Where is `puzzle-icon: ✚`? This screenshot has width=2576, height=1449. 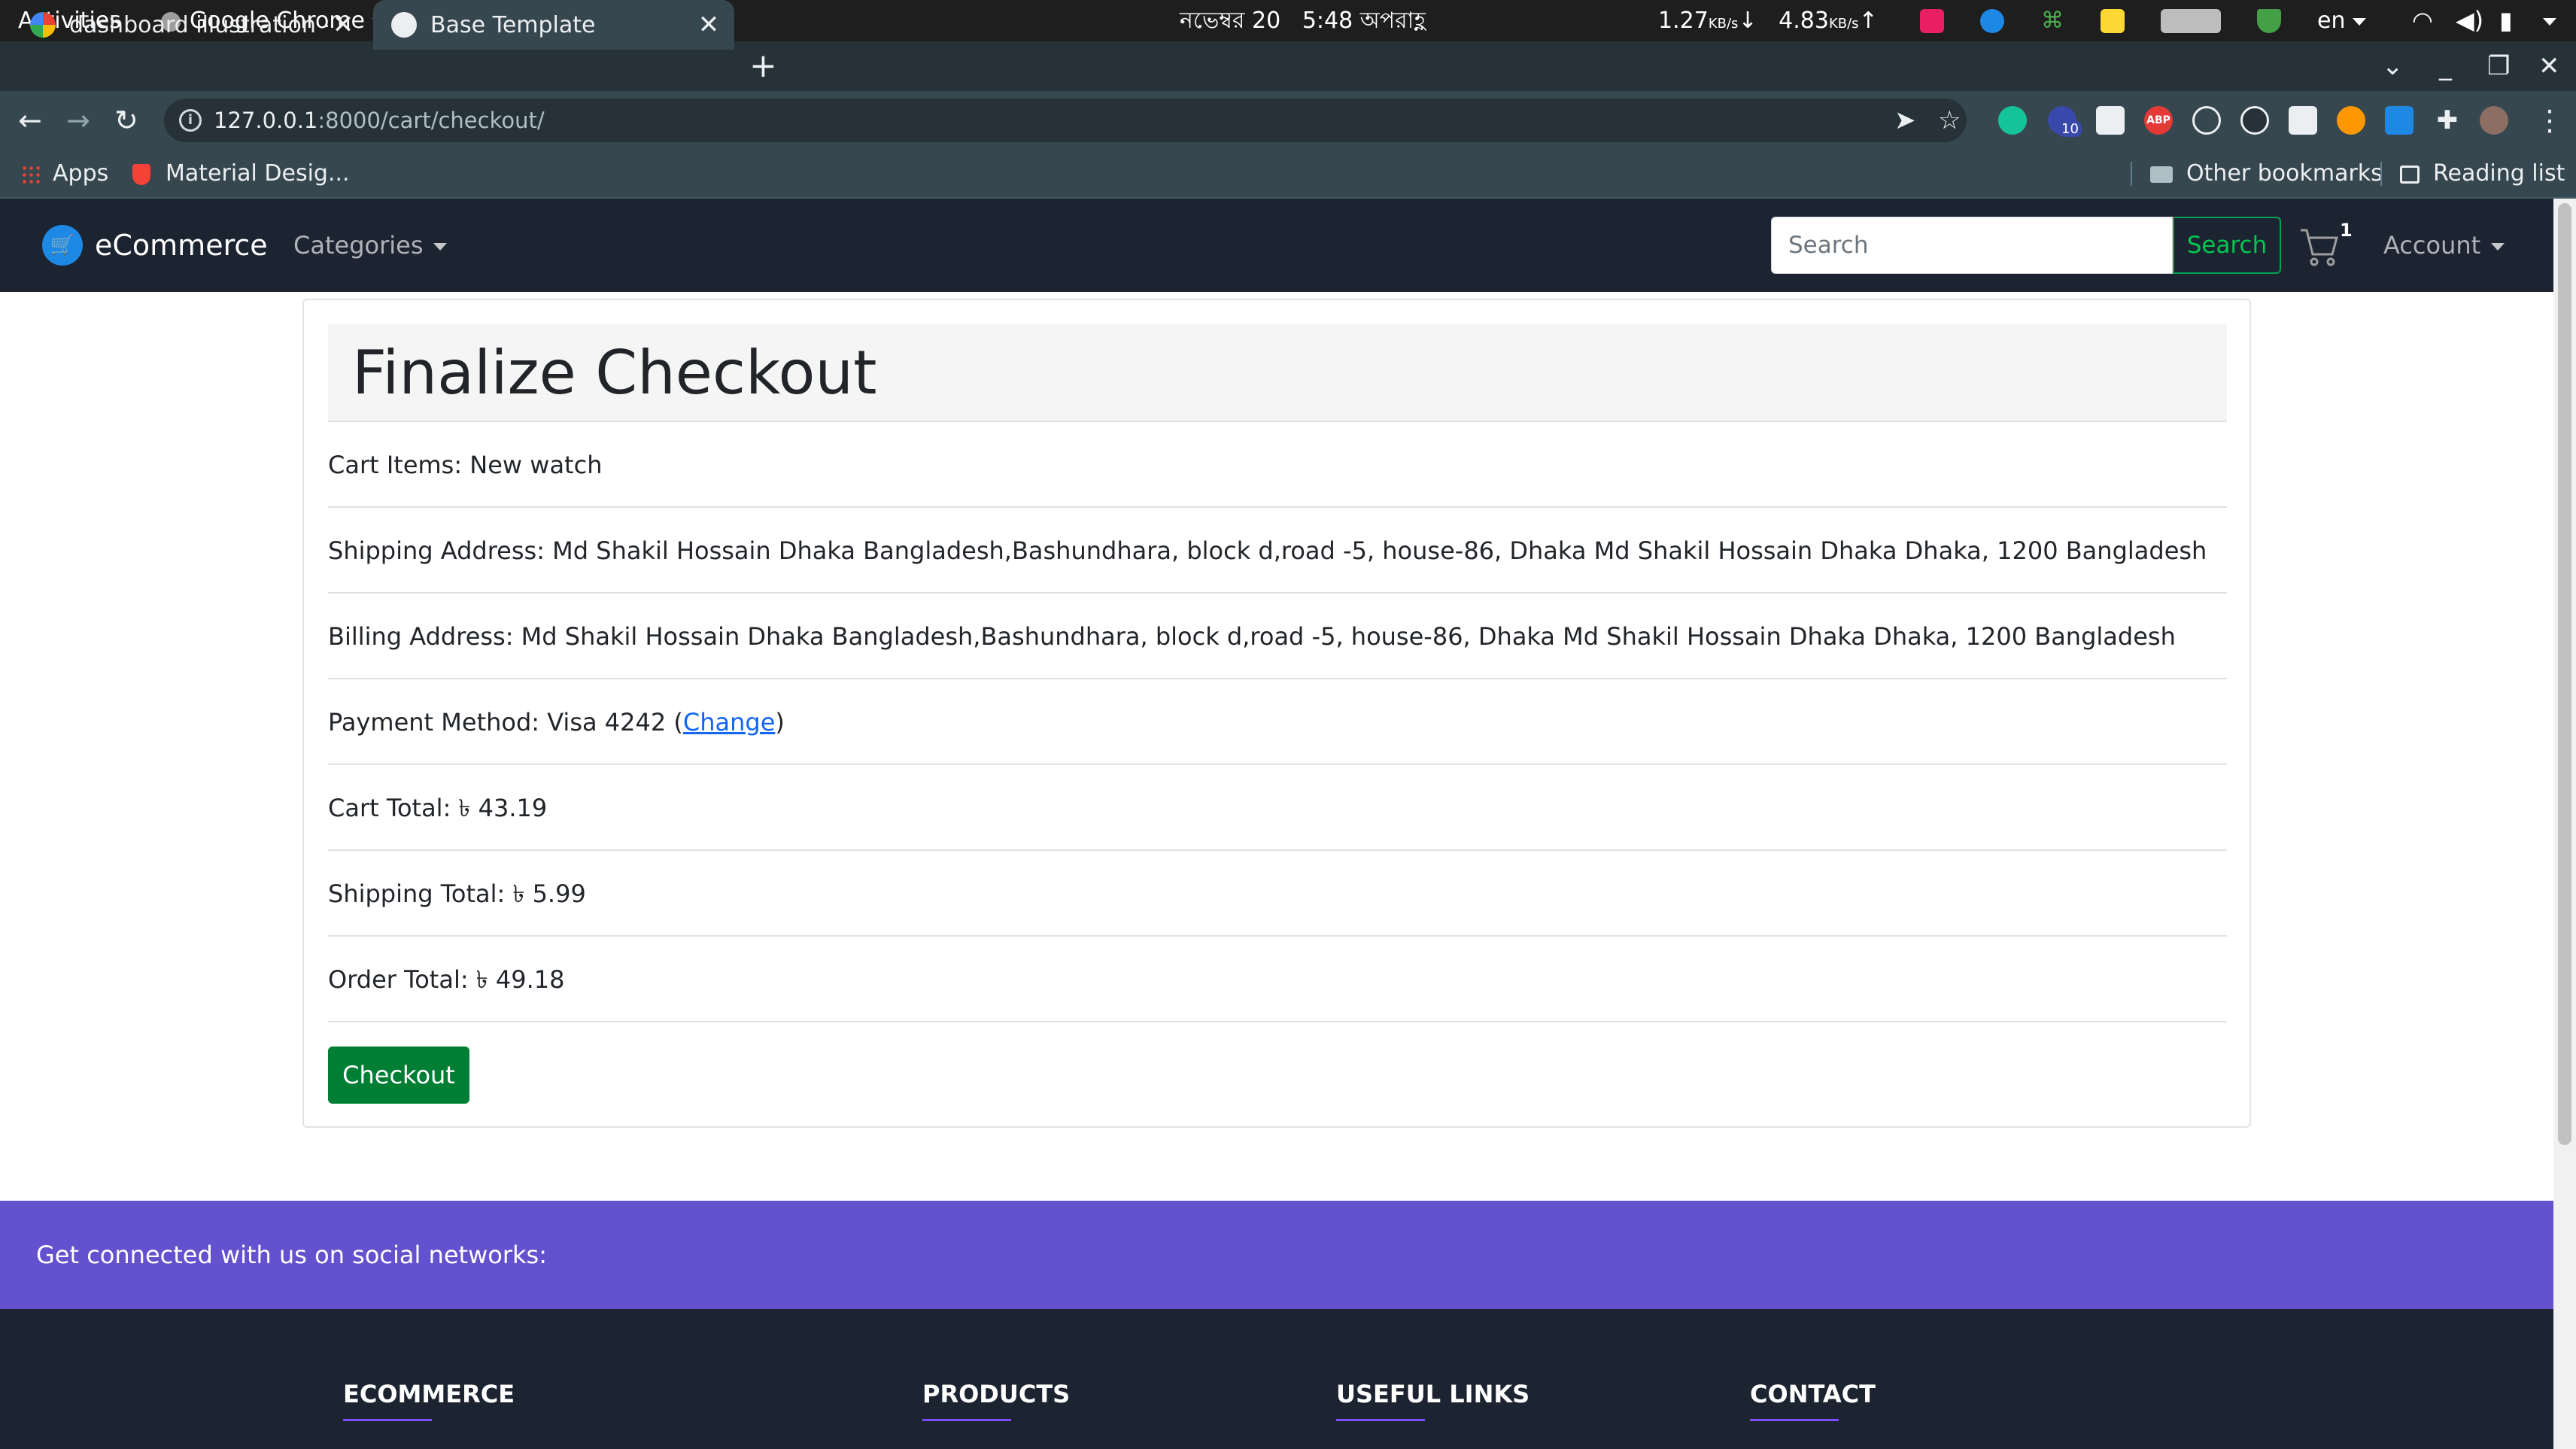 puzzle-icon: ✚ is located at coordinates (2447, 120).